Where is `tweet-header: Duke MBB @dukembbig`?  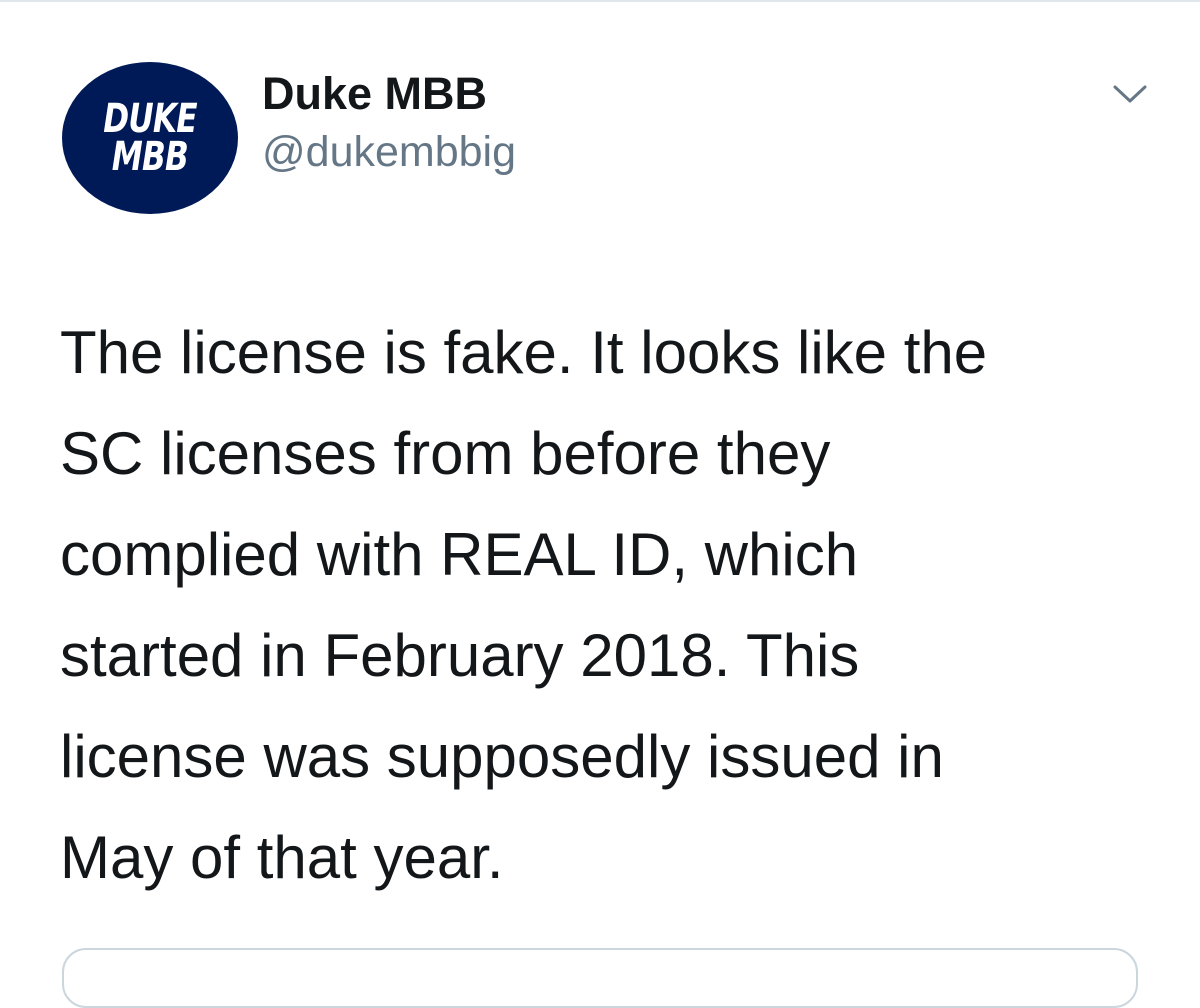
tweet-header: Duke MBB @dukembbig is located at coordinates (389, 123).